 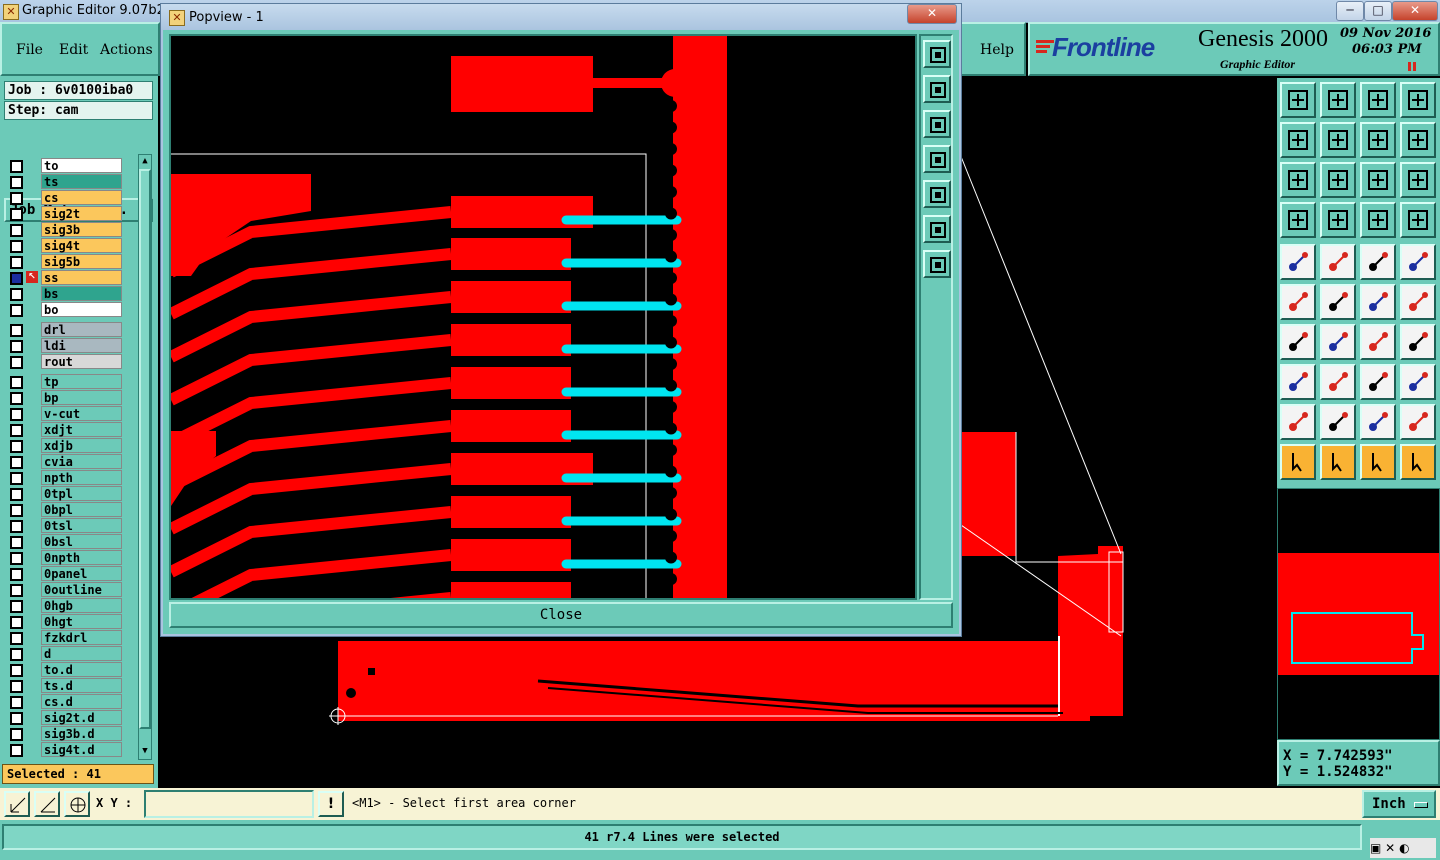 I want to click on menu-file: File, so click(x=29, y=50).